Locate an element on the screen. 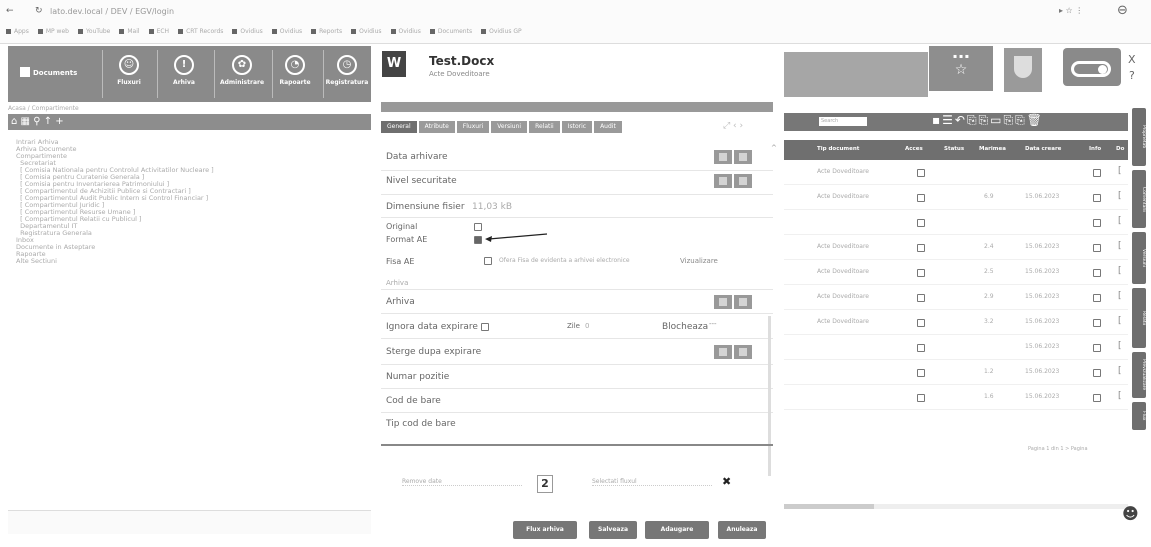 This screenshot has width=1151, height=547. vizualizare-link: Vizualizare is located at coordinates (699, 261).